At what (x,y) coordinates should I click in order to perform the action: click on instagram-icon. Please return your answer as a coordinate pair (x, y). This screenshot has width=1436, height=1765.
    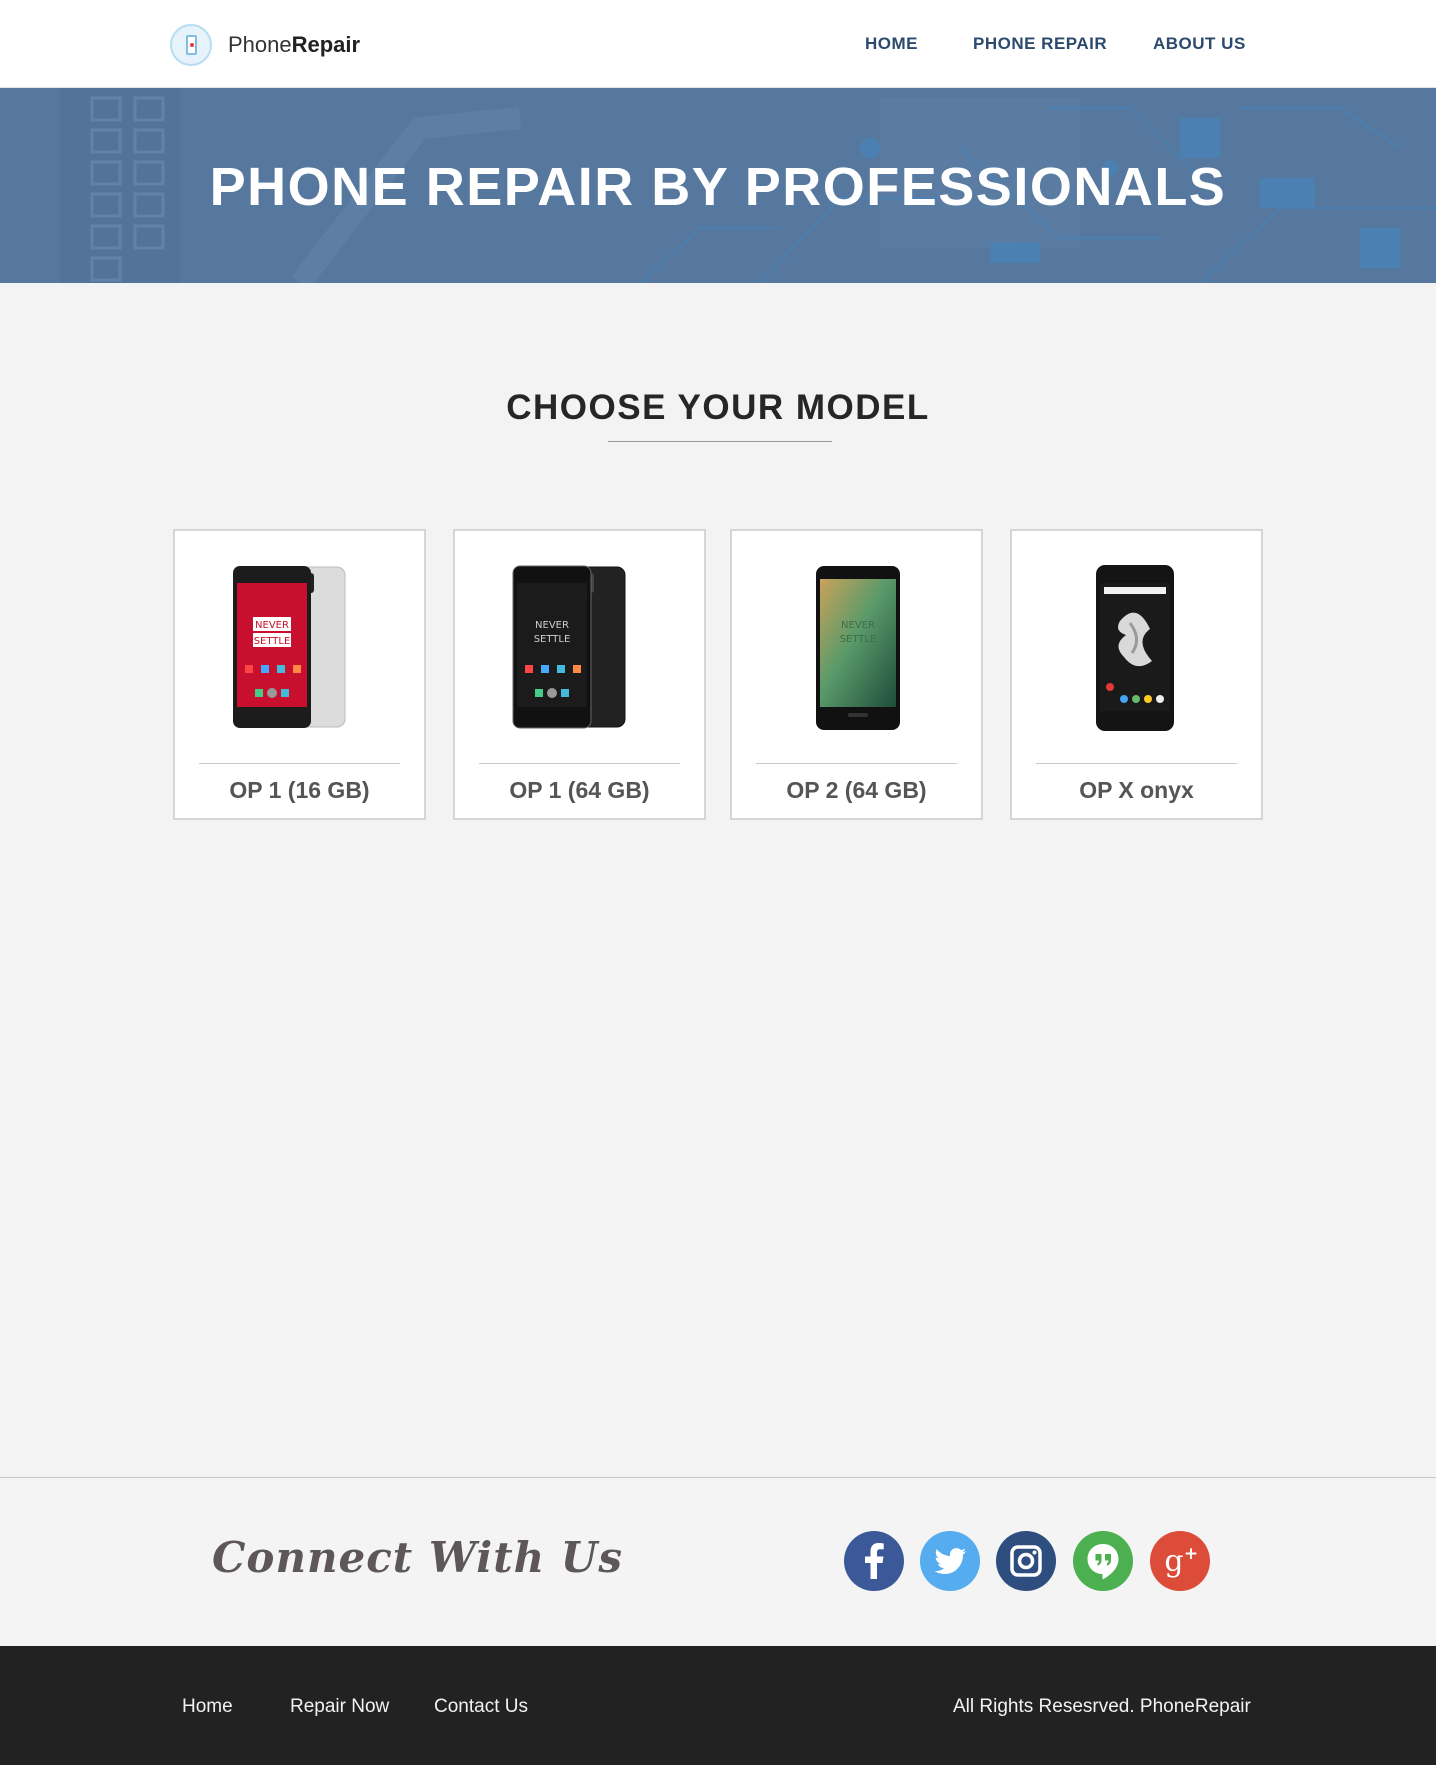
    Looking at the image, I should click on (1026, 1561).